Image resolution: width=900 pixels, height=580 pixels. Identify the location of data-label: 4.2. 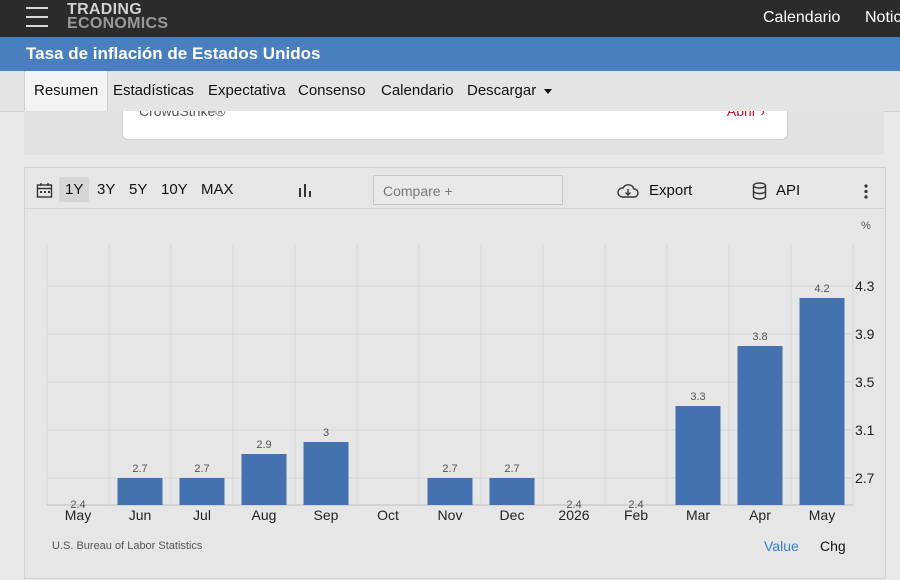
(821, 289).